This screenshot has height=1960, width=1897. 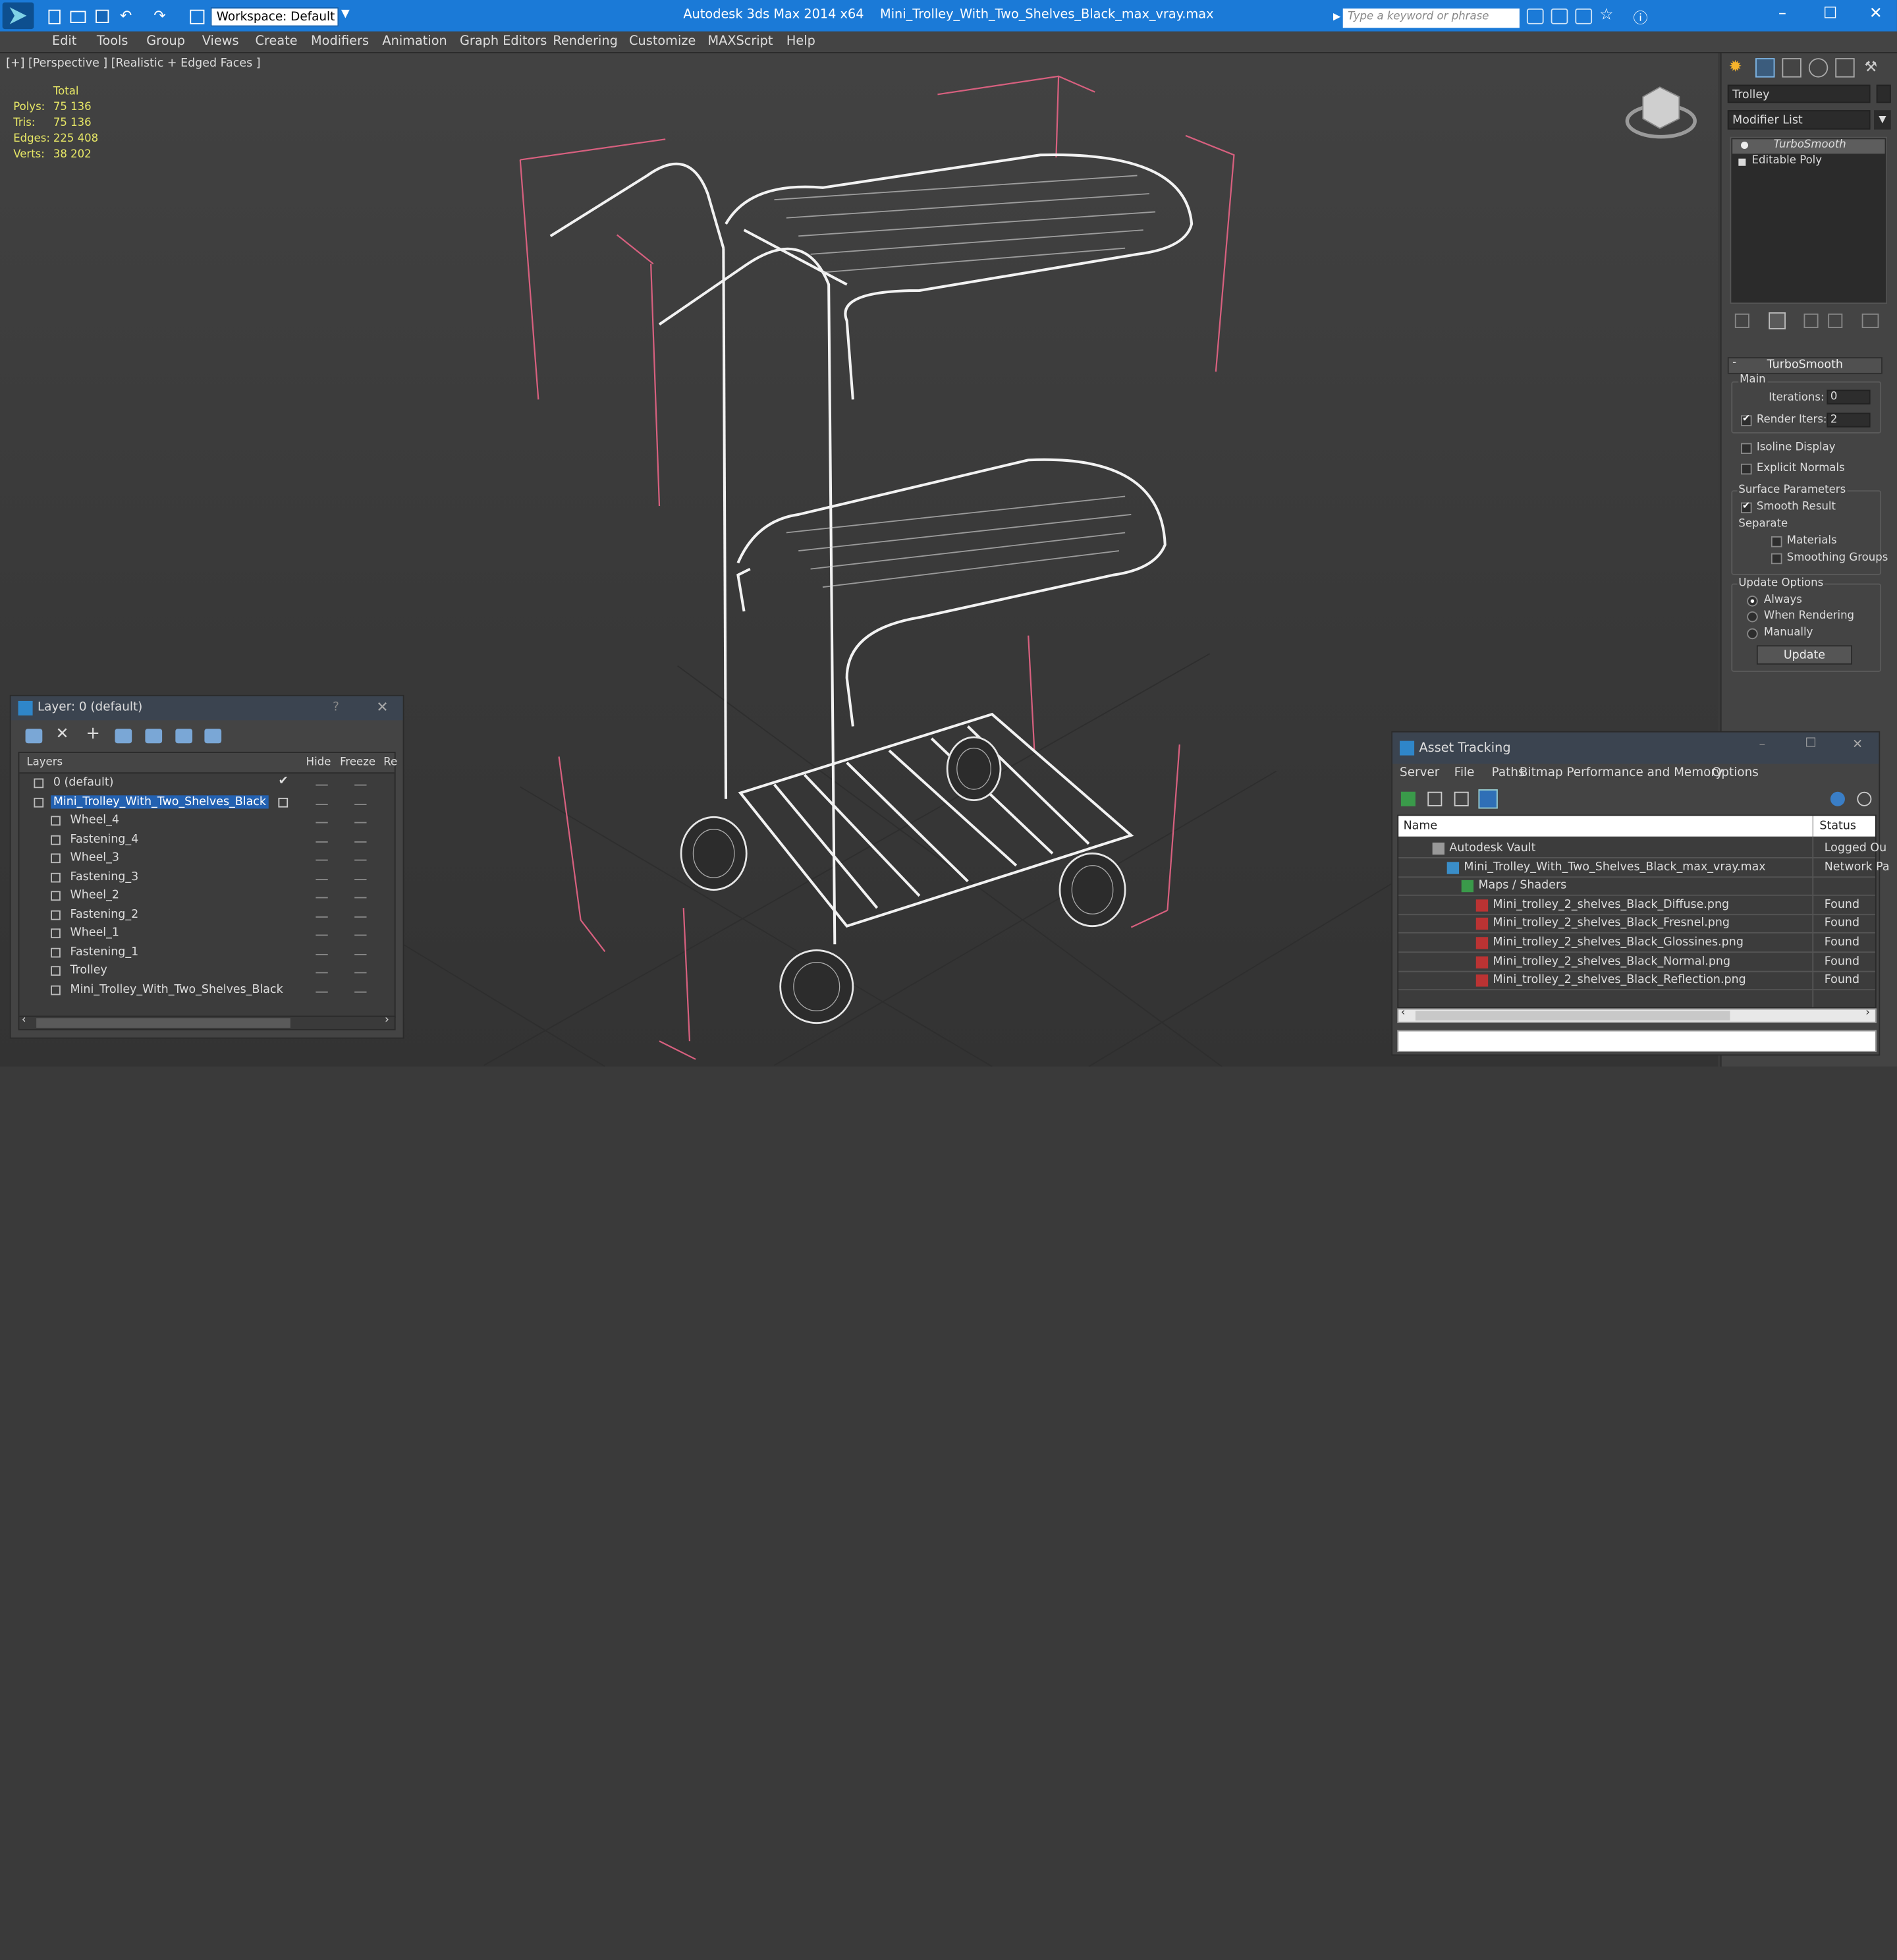 I want to click on remove-modifier-icon, so click(x=1836, y=320).